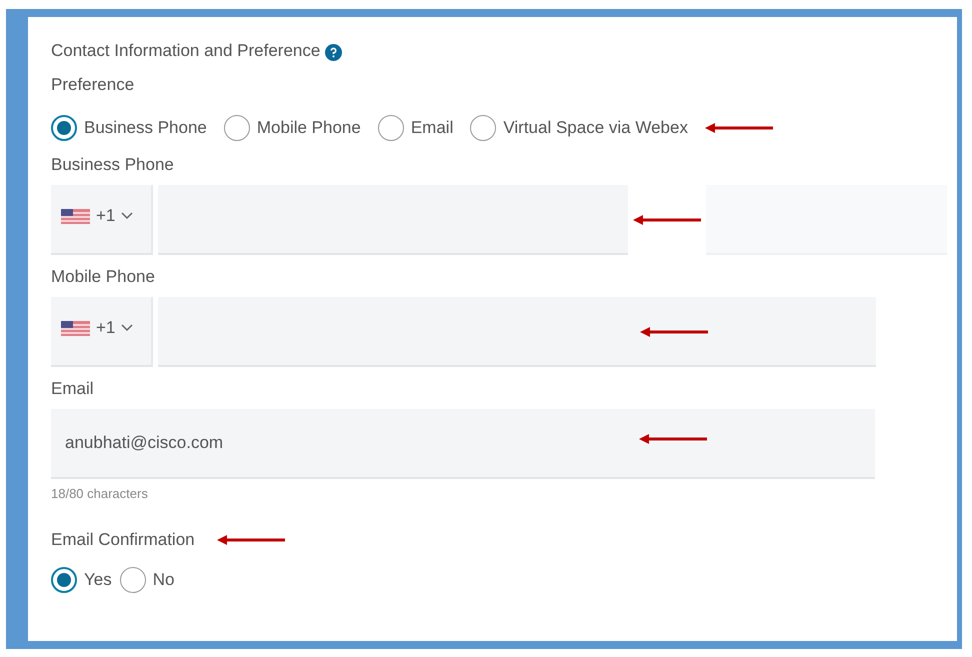 The width and height of the screenshot is (972, 657). What do you see at coordinates (147, 580) in the screenshot?
I see `radio-option: No` at bounding box center [147, 580].